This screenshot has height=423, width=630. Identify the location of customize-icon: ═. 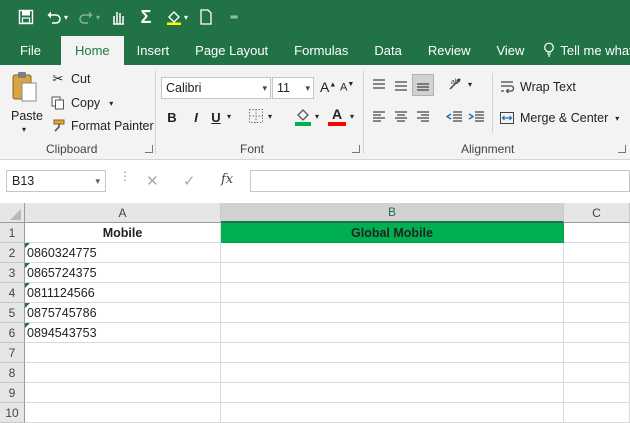
(234, 17).